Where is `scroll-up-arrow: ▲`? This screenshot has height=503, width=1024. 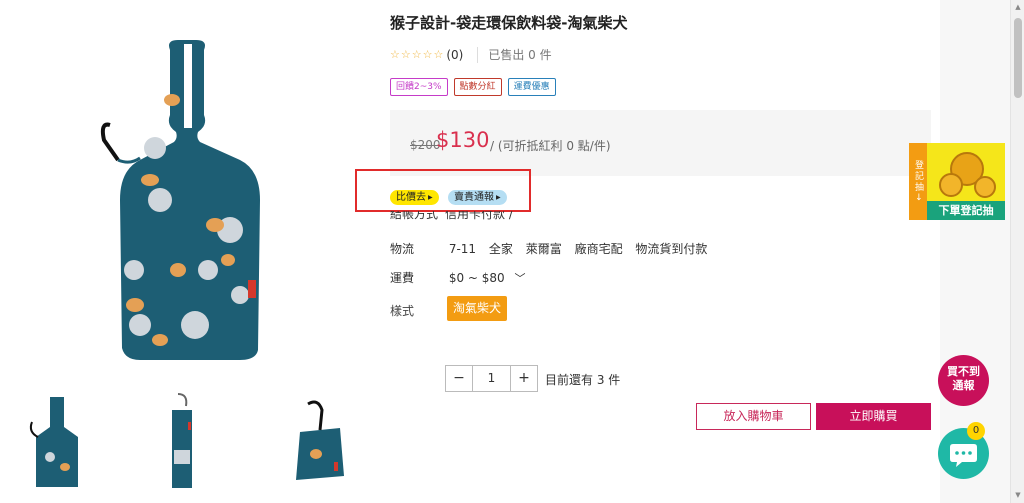
scroll-up-arrow: ▲ is located at coordinates (1018, 7).